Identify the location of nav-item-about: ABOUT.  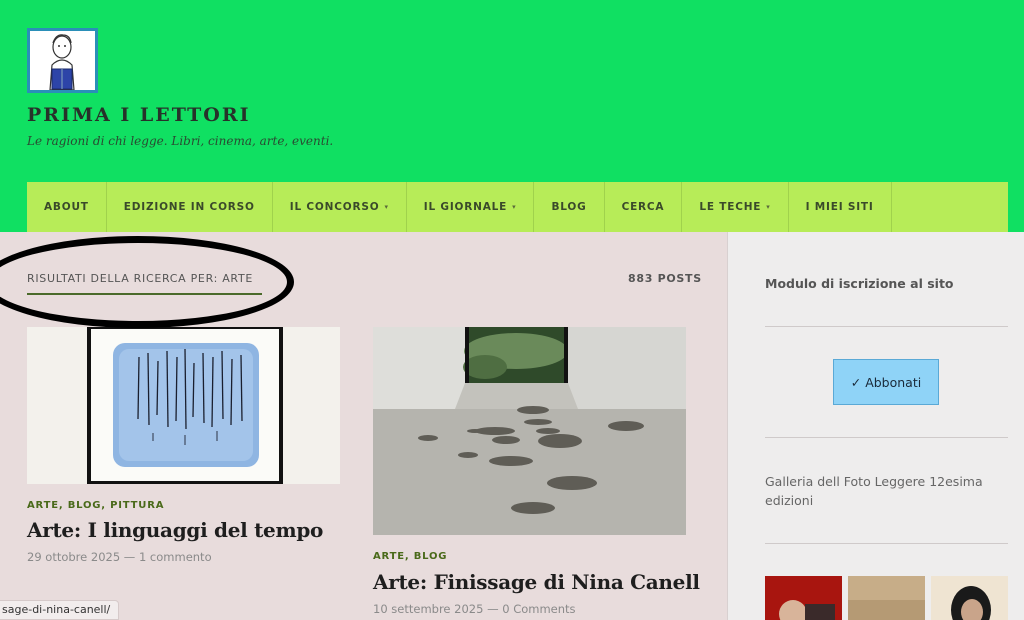
(67, 207).